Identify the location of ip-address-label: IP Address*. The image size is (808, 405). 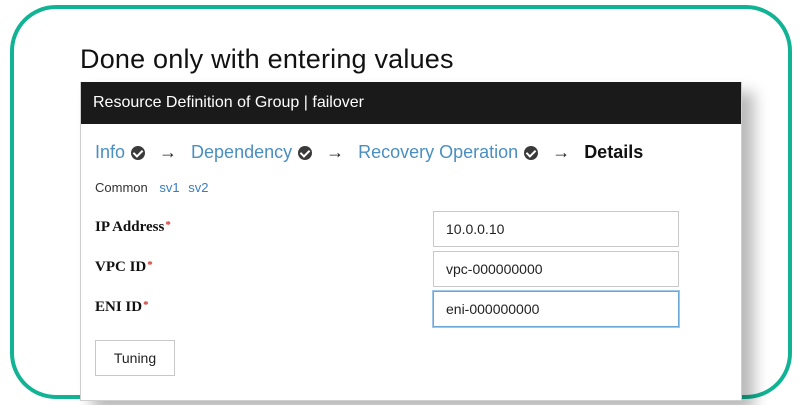
(133, 227).